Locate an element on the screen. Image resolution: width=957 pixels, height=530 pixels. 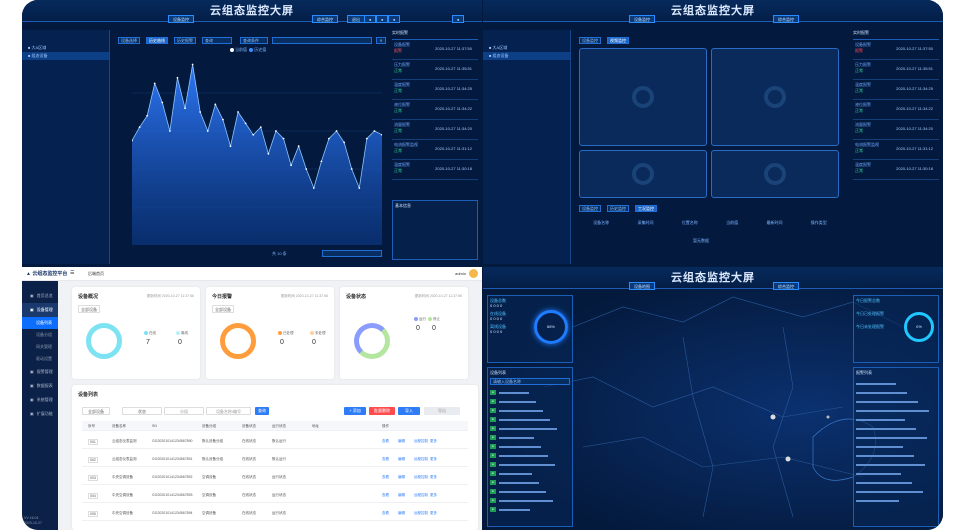
tool-history-alarm: 历史报警 is located at coordinates (185, 40).